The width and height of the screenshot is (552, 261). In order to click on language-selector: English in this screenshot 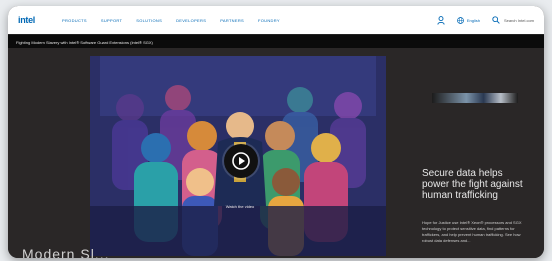, I will do `click(468, 20)`.